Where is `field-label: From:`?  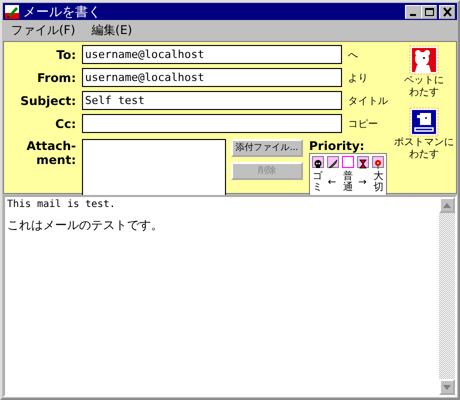 field-label: From: is located at coordinates (56, 77).